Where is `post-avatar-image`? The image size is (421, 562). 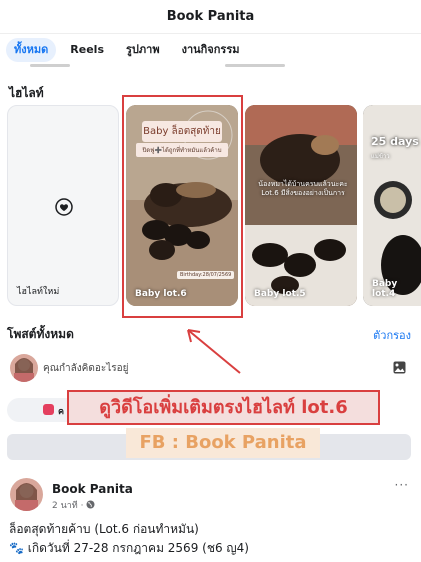
post-avatar-image is located at coordinates (26, 497).